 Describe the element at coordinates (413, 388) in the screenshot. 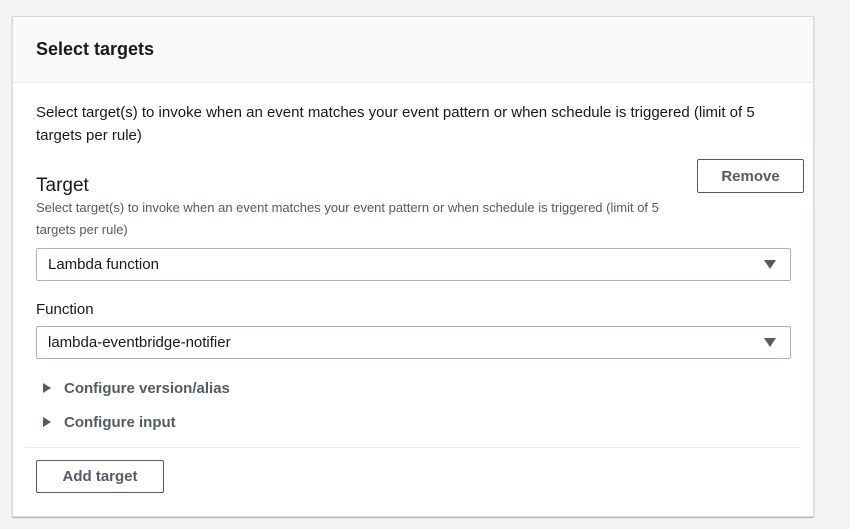

I see `configure-version-alias-expander: Configure version/alias` at that location.